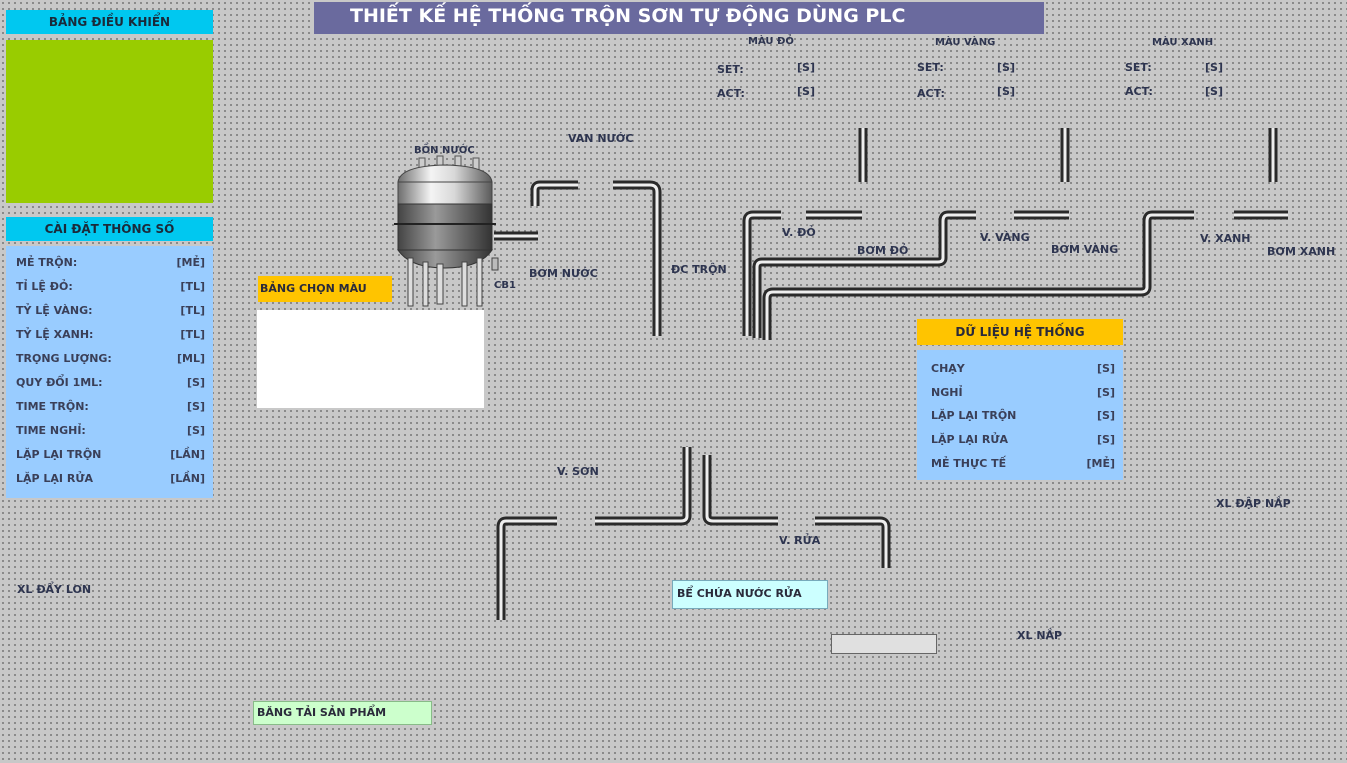 This screenshot has height=763, width=1347. What do you see at coordinates (1020, 392) in the screenshot?
I see `system-row-rest: NGHỈ [S]` at bounding box center [1020, 392].